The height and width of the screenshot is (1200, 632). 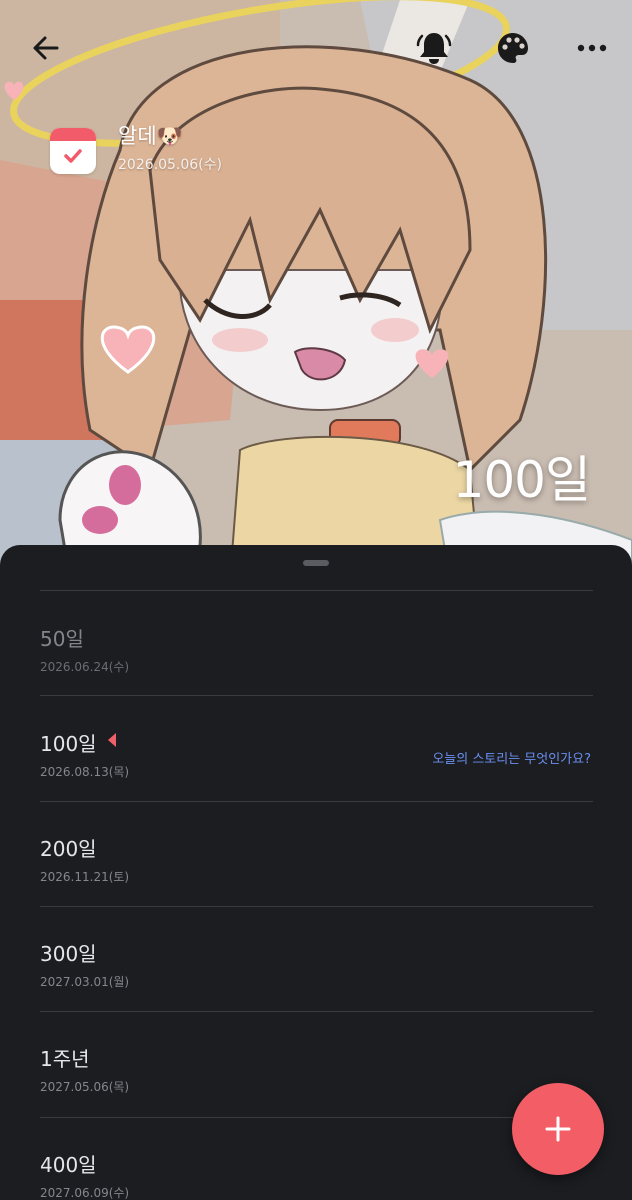 I want to click on theme-button, so click(x=513, y=48).